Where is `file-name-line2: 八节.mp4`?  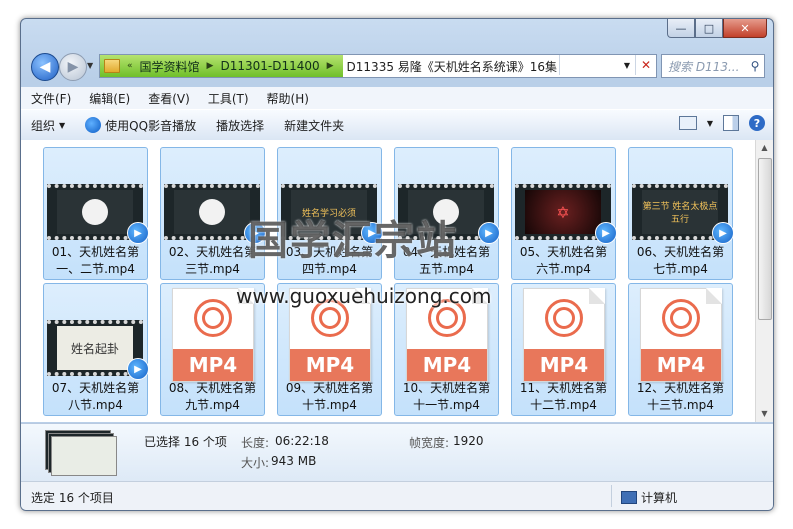 file-name-line2: 八节.mp4 is located at coordinates (95, 405).